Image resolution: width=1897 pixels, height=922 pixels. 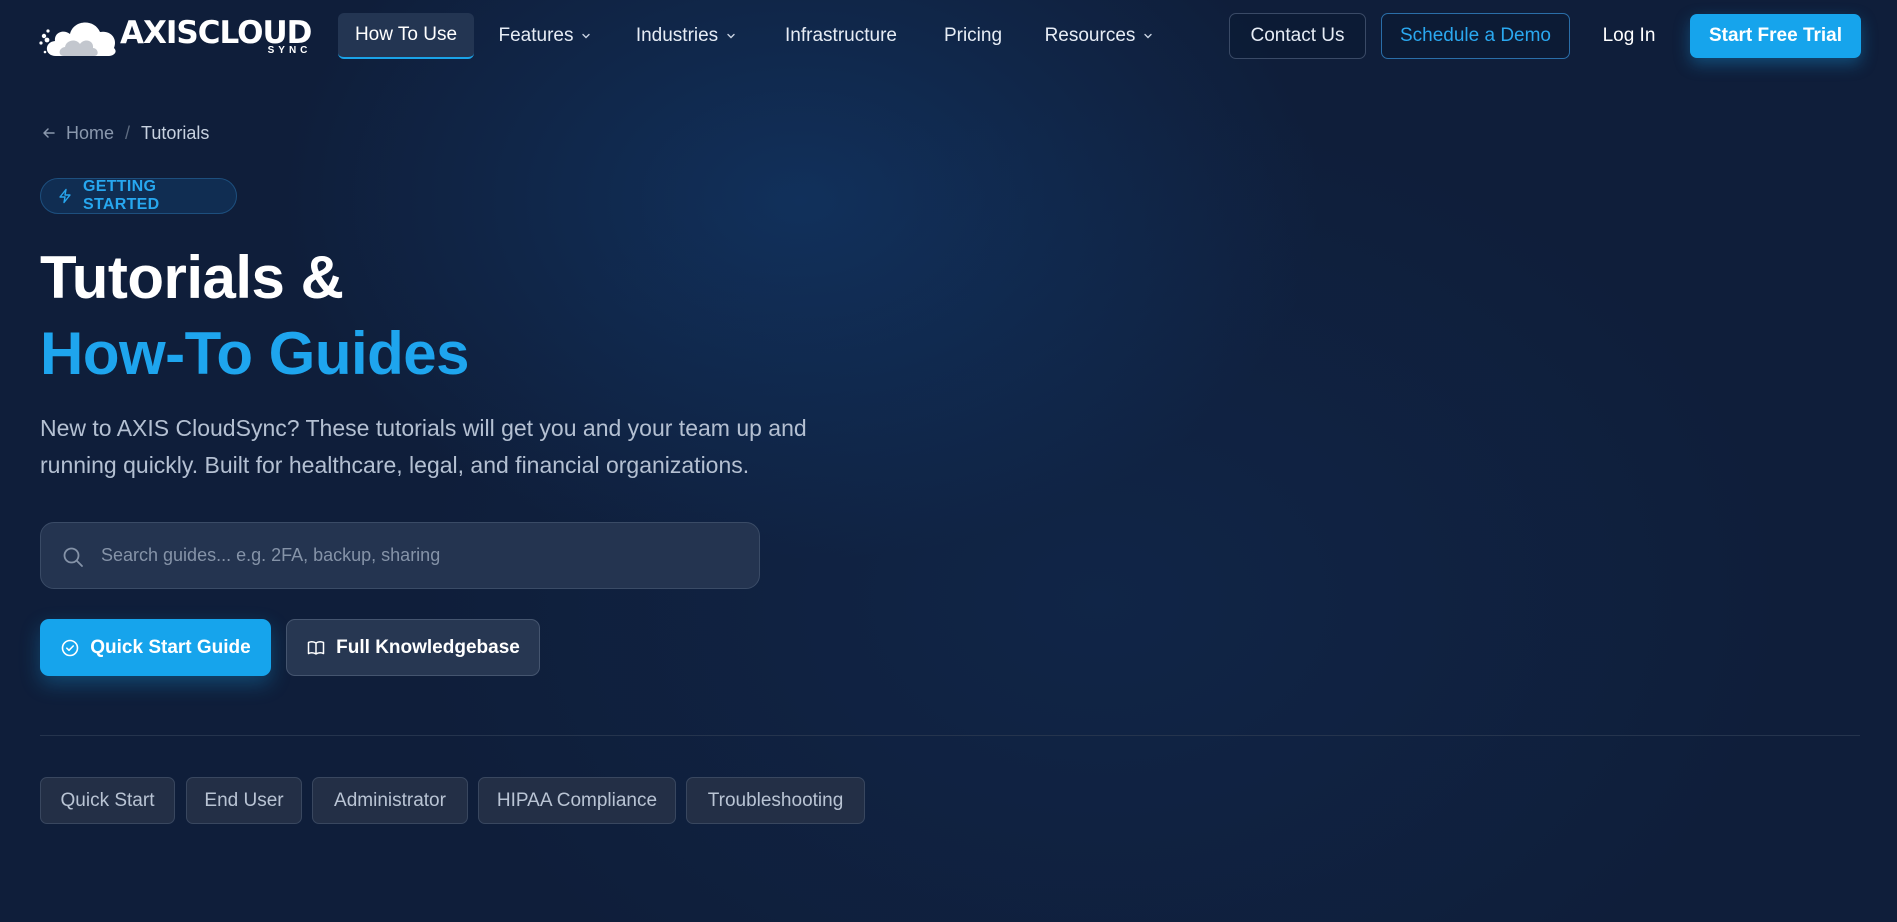 I want to click on start-free-trial-button: Start Free Trial, so click(x=1775, y=36).